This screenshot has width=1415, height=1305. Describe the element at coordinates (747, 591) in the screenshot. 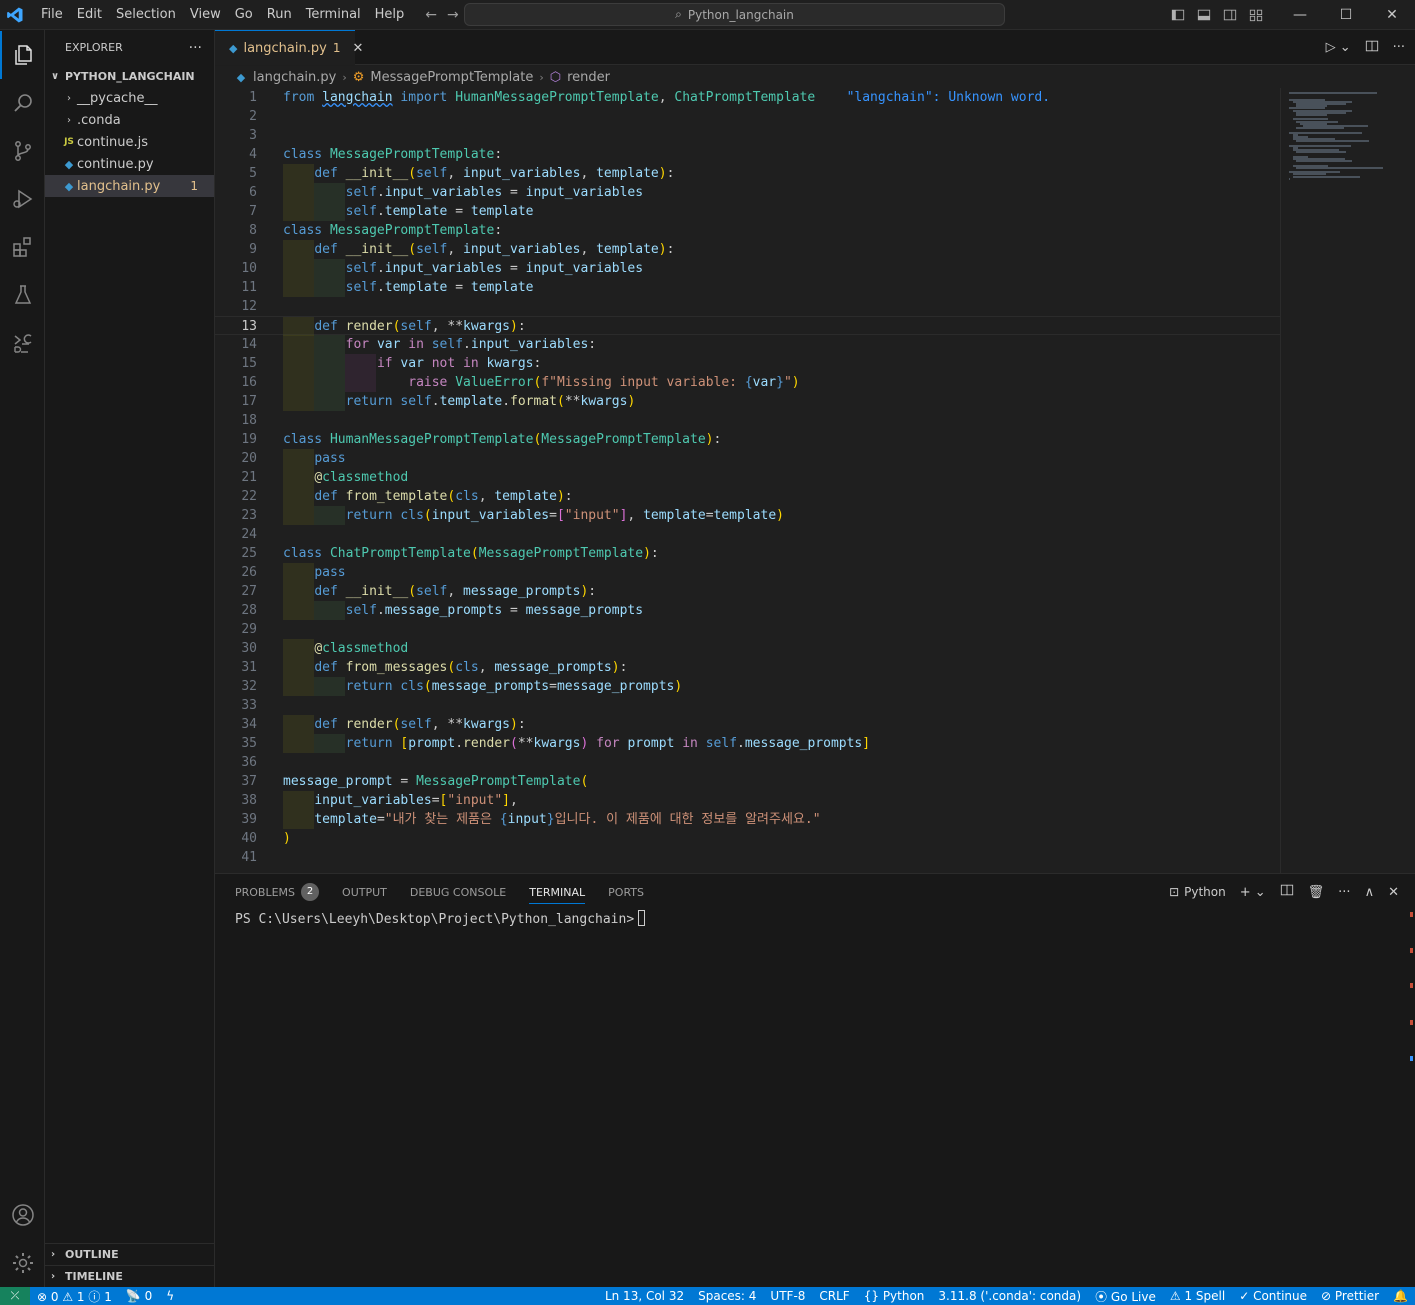

I see `code-line: 27 def __init__(self, message_prompts):` at that location.